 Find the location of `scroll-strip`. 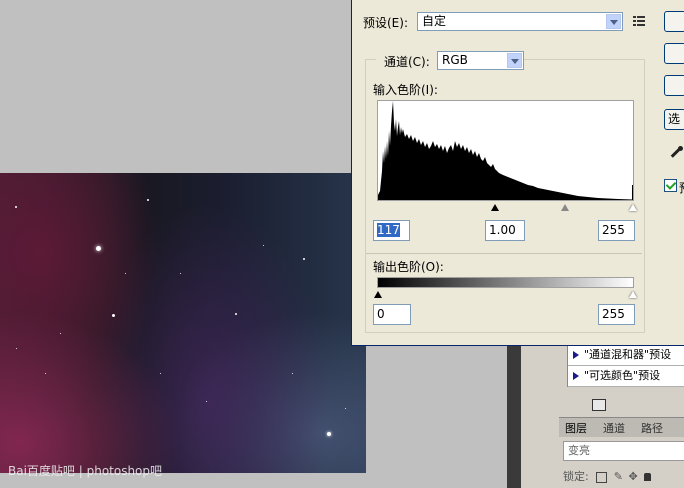

scroll-strip is located at coordinates (514, 416).